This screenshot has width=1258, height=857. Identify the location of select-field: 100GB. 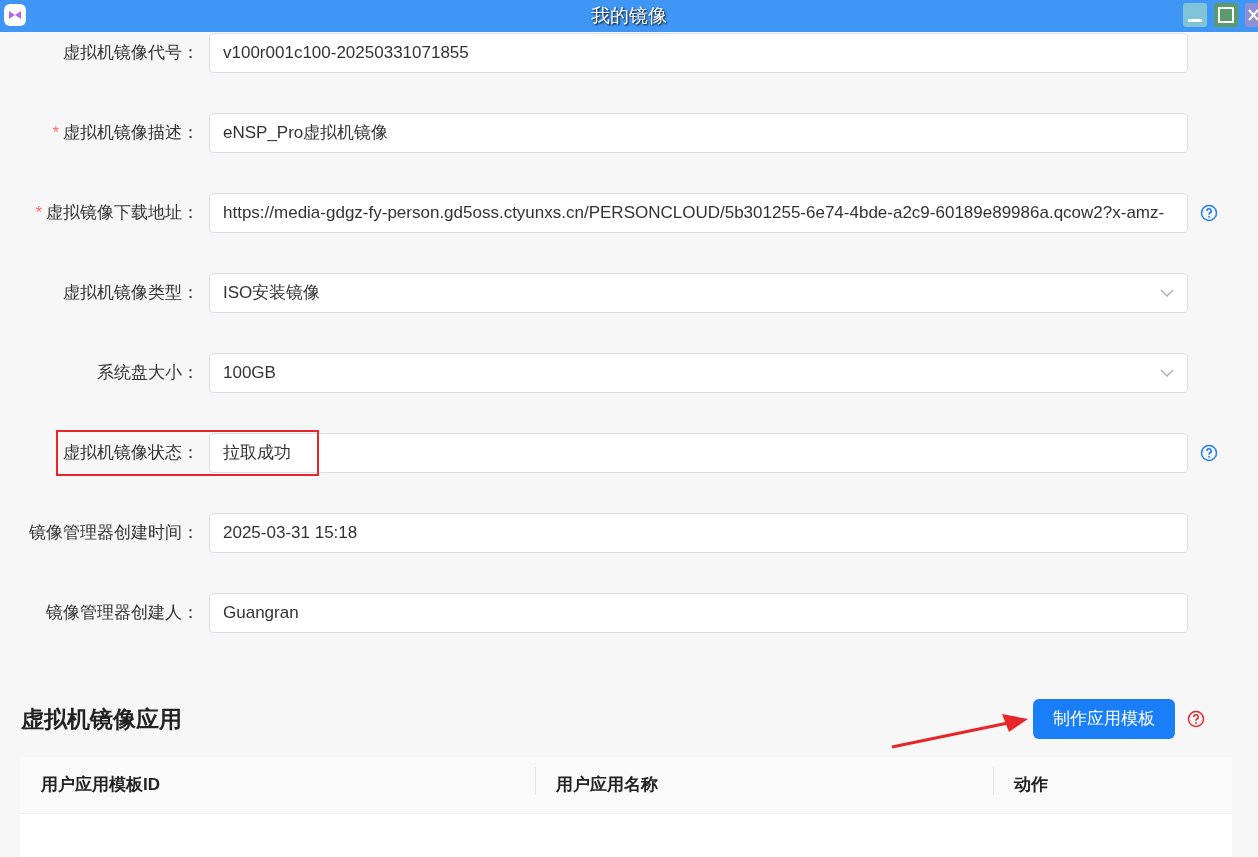
(698, 373).